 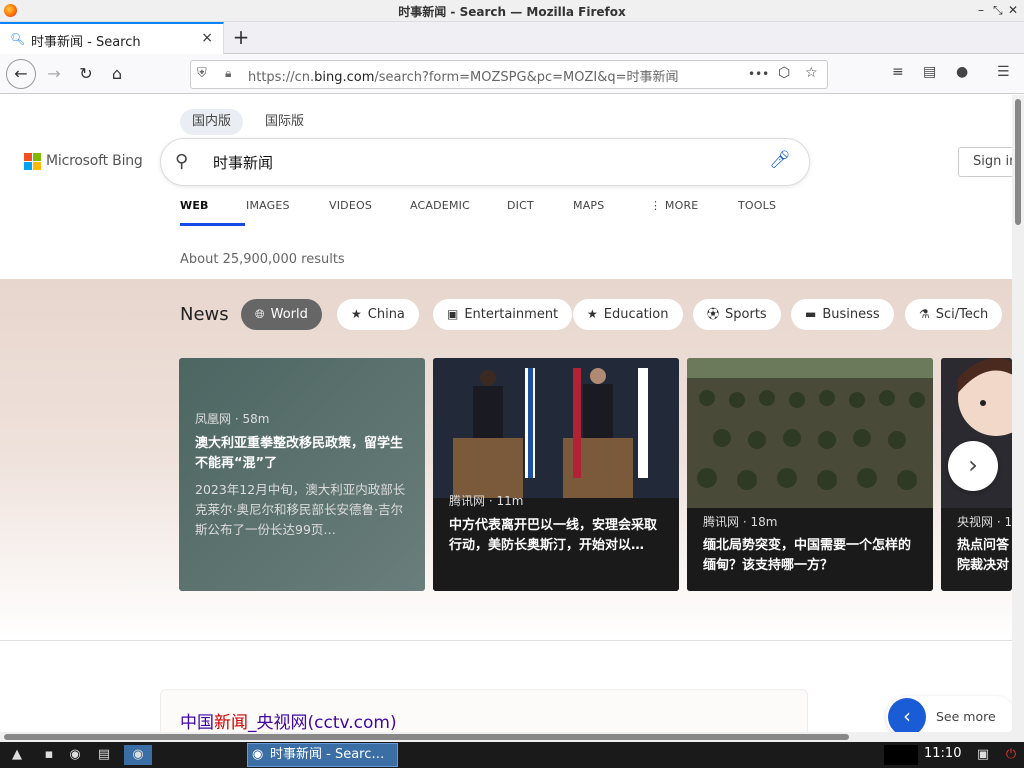 What do you see at coordinates (212, 212) in the screenshot?
I see `tab-web: WEB` at bounding box center [212, 212].